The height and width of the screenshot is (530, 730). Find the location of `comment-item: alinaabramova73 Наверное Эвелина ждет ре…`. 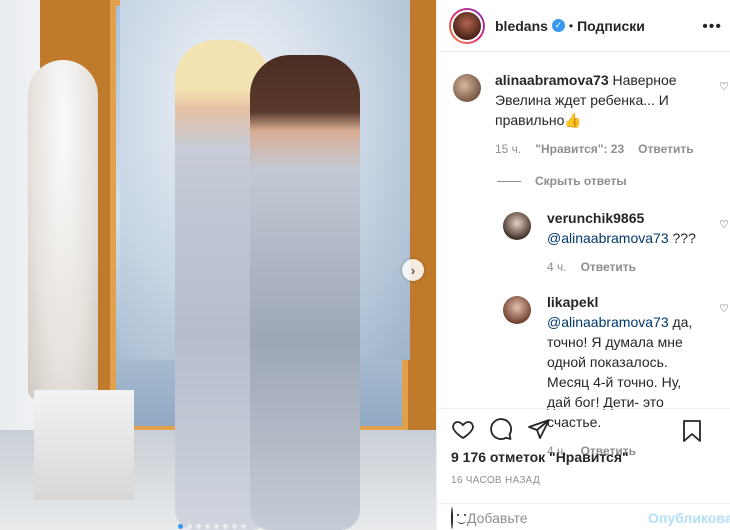

comment-item: alinaabramova73 Наверное Эвелина ждет ре… is located at coordinates (583, 113).